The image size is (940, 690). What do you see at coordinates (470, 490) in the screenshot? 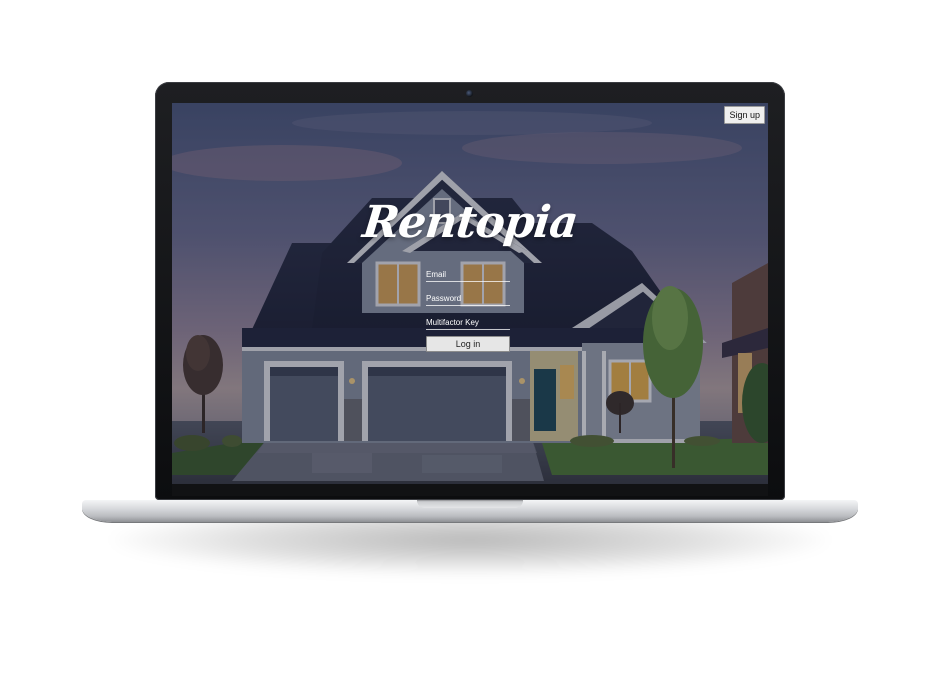
I see `screen-bottom-bezel` at bounding box center [470, 490].